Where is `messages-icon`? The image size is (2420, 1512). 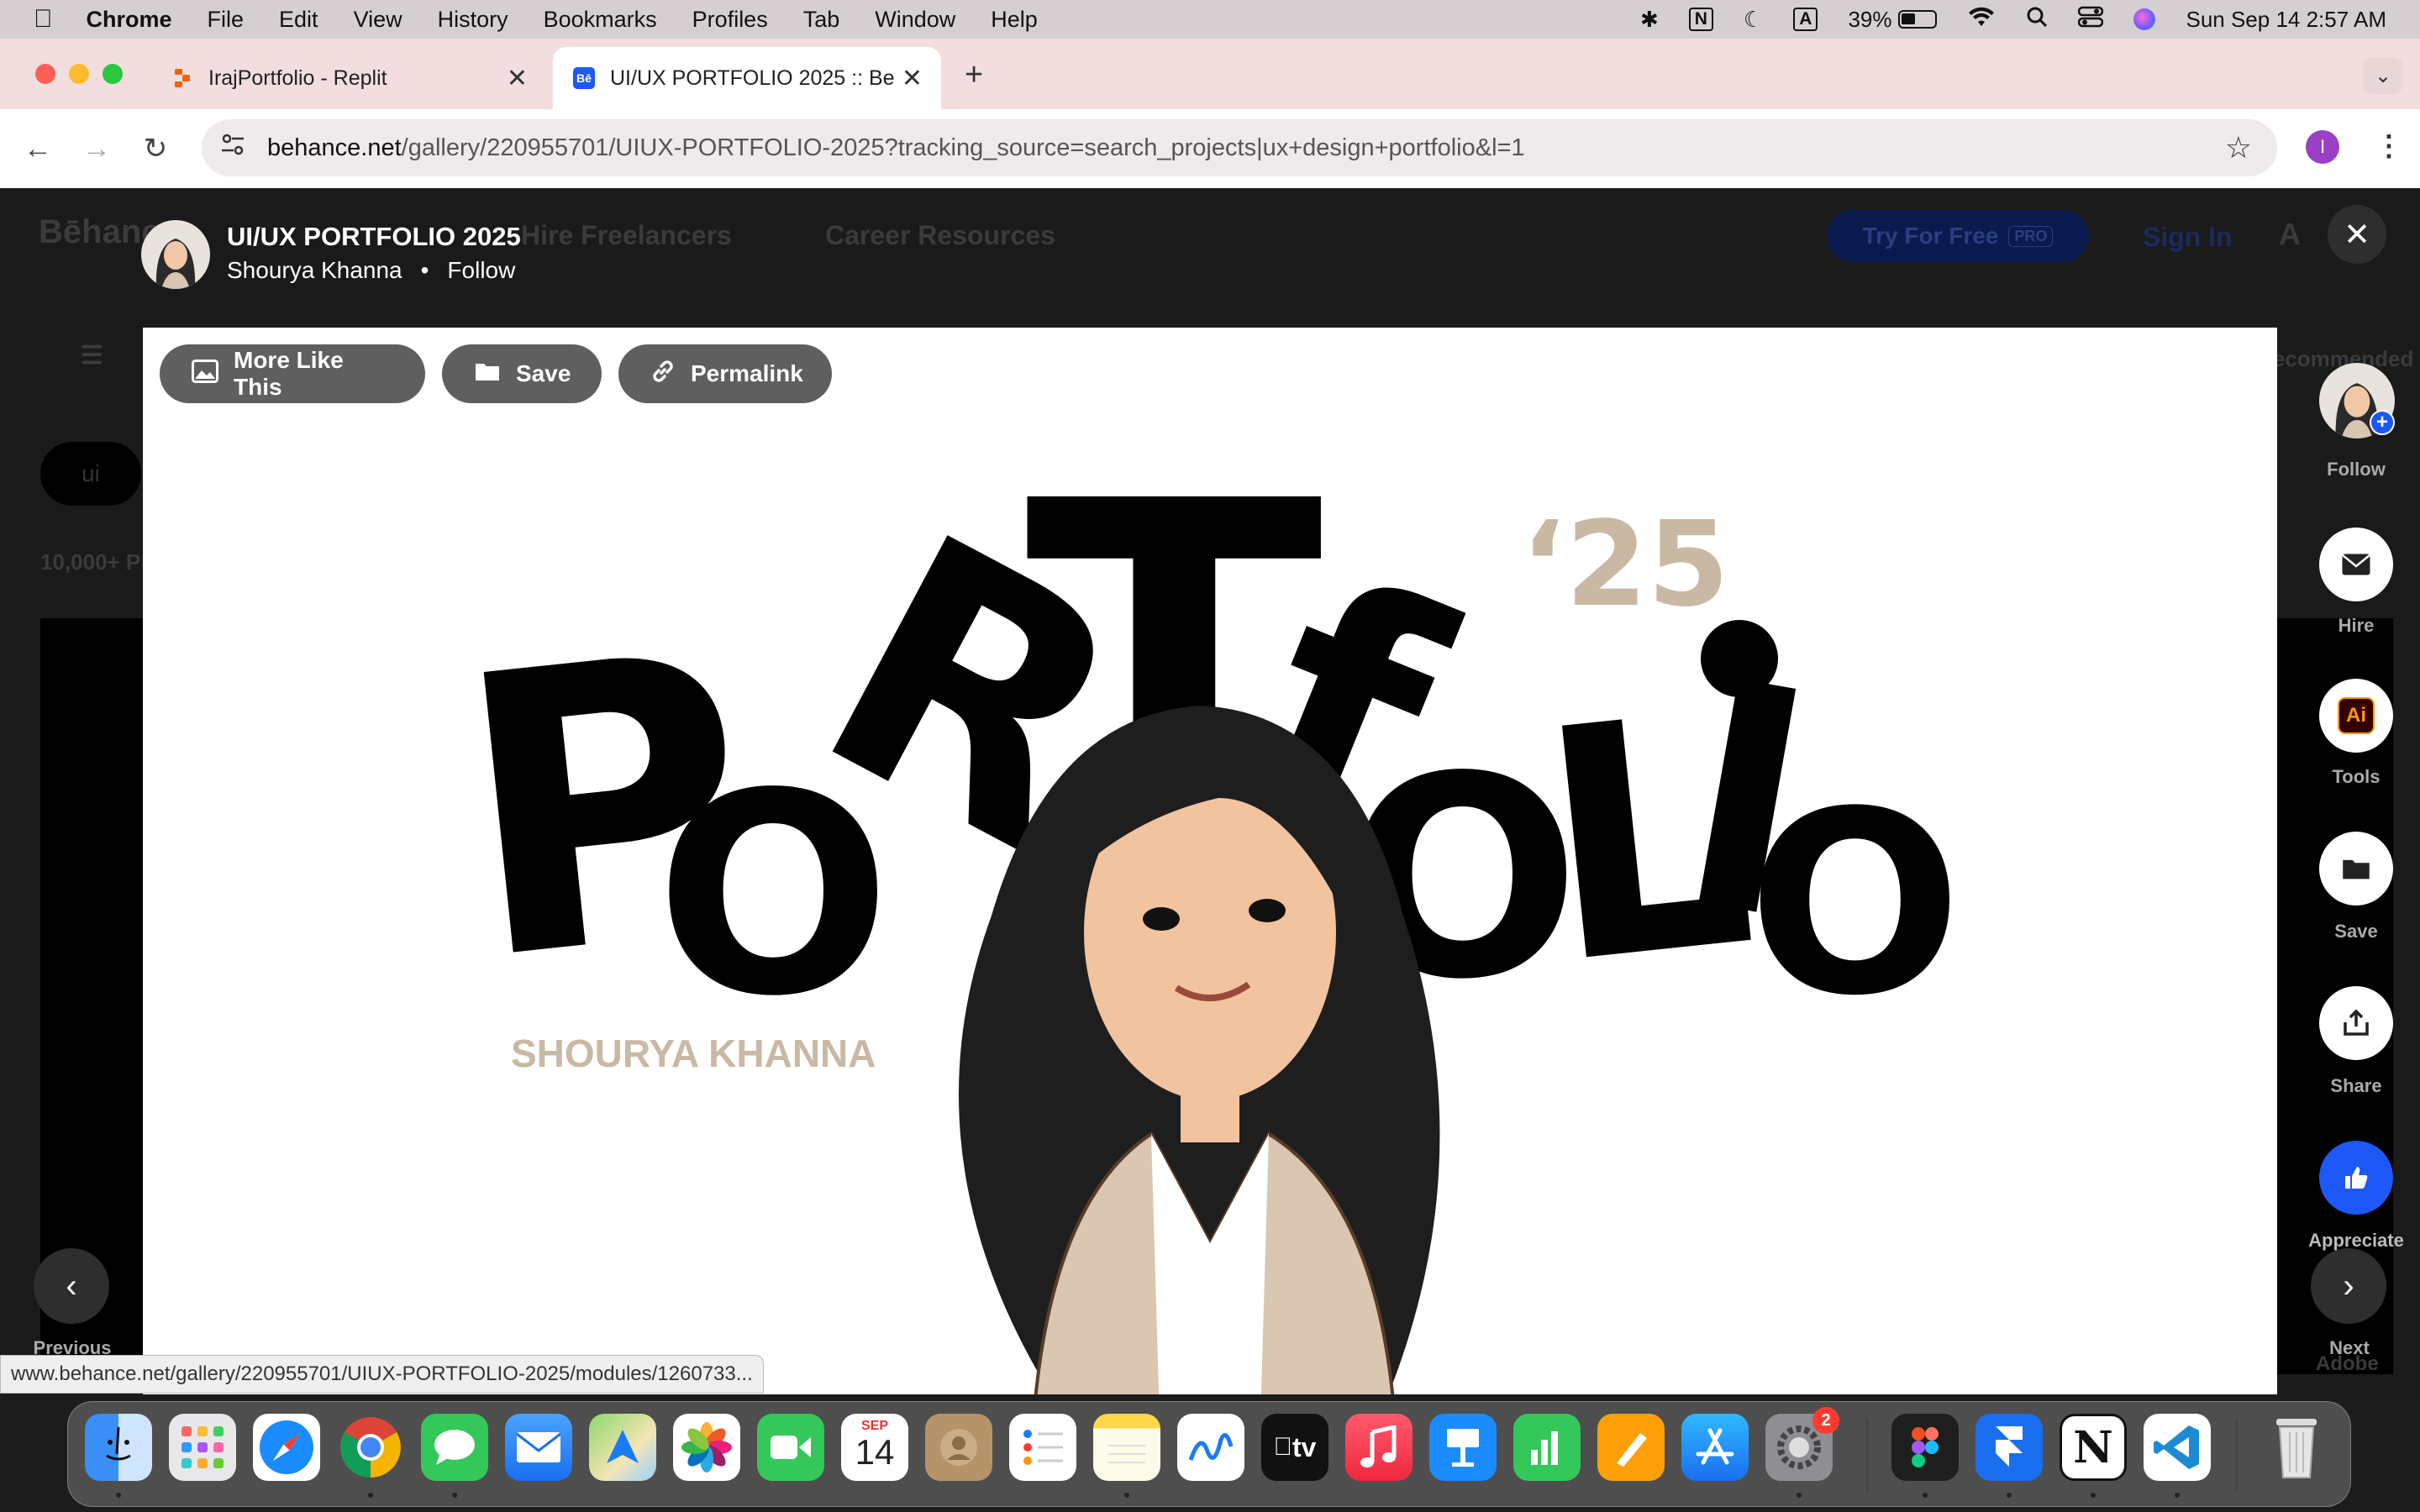
messages-icon is located at coordinates (454, 1447).